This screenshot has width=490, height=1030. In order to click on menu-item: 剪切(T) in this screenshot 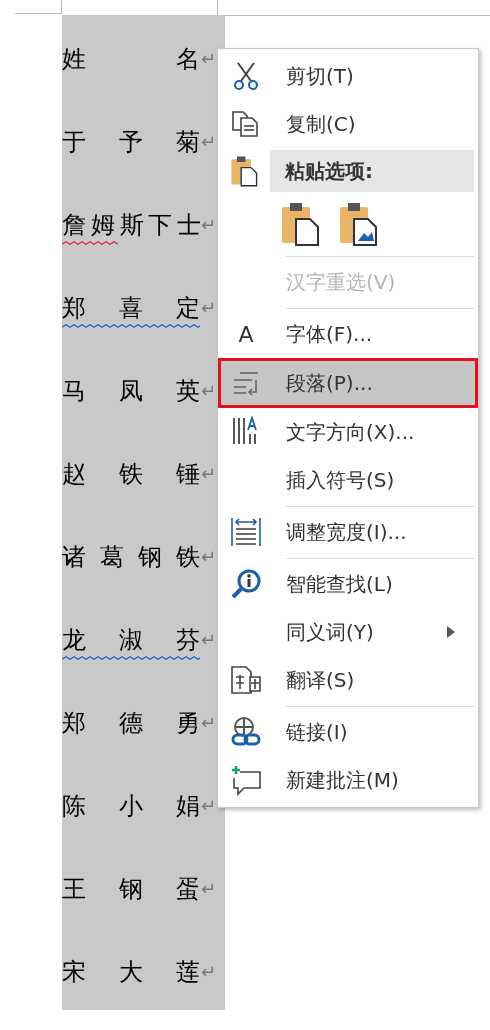, I will do `click(348, 76)`.